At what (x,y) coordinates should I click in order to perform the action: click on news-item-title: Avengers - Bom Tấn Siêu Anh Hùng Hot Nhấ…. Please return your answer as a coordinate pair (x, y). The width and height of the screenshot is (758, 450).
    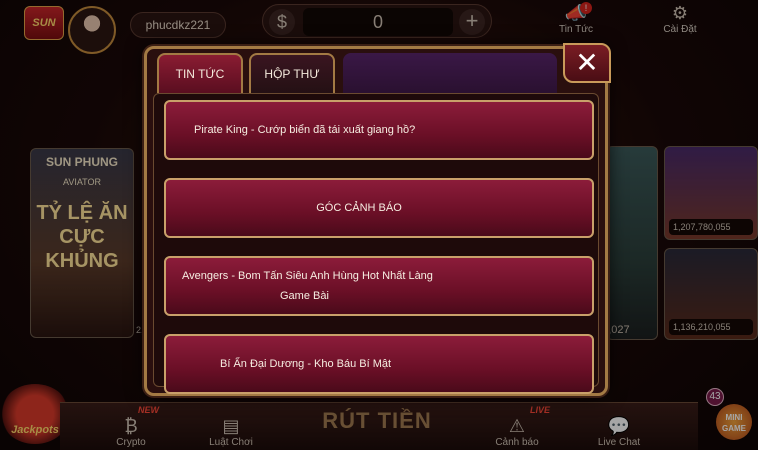
    Looking at the image, I should click on (307, 276).